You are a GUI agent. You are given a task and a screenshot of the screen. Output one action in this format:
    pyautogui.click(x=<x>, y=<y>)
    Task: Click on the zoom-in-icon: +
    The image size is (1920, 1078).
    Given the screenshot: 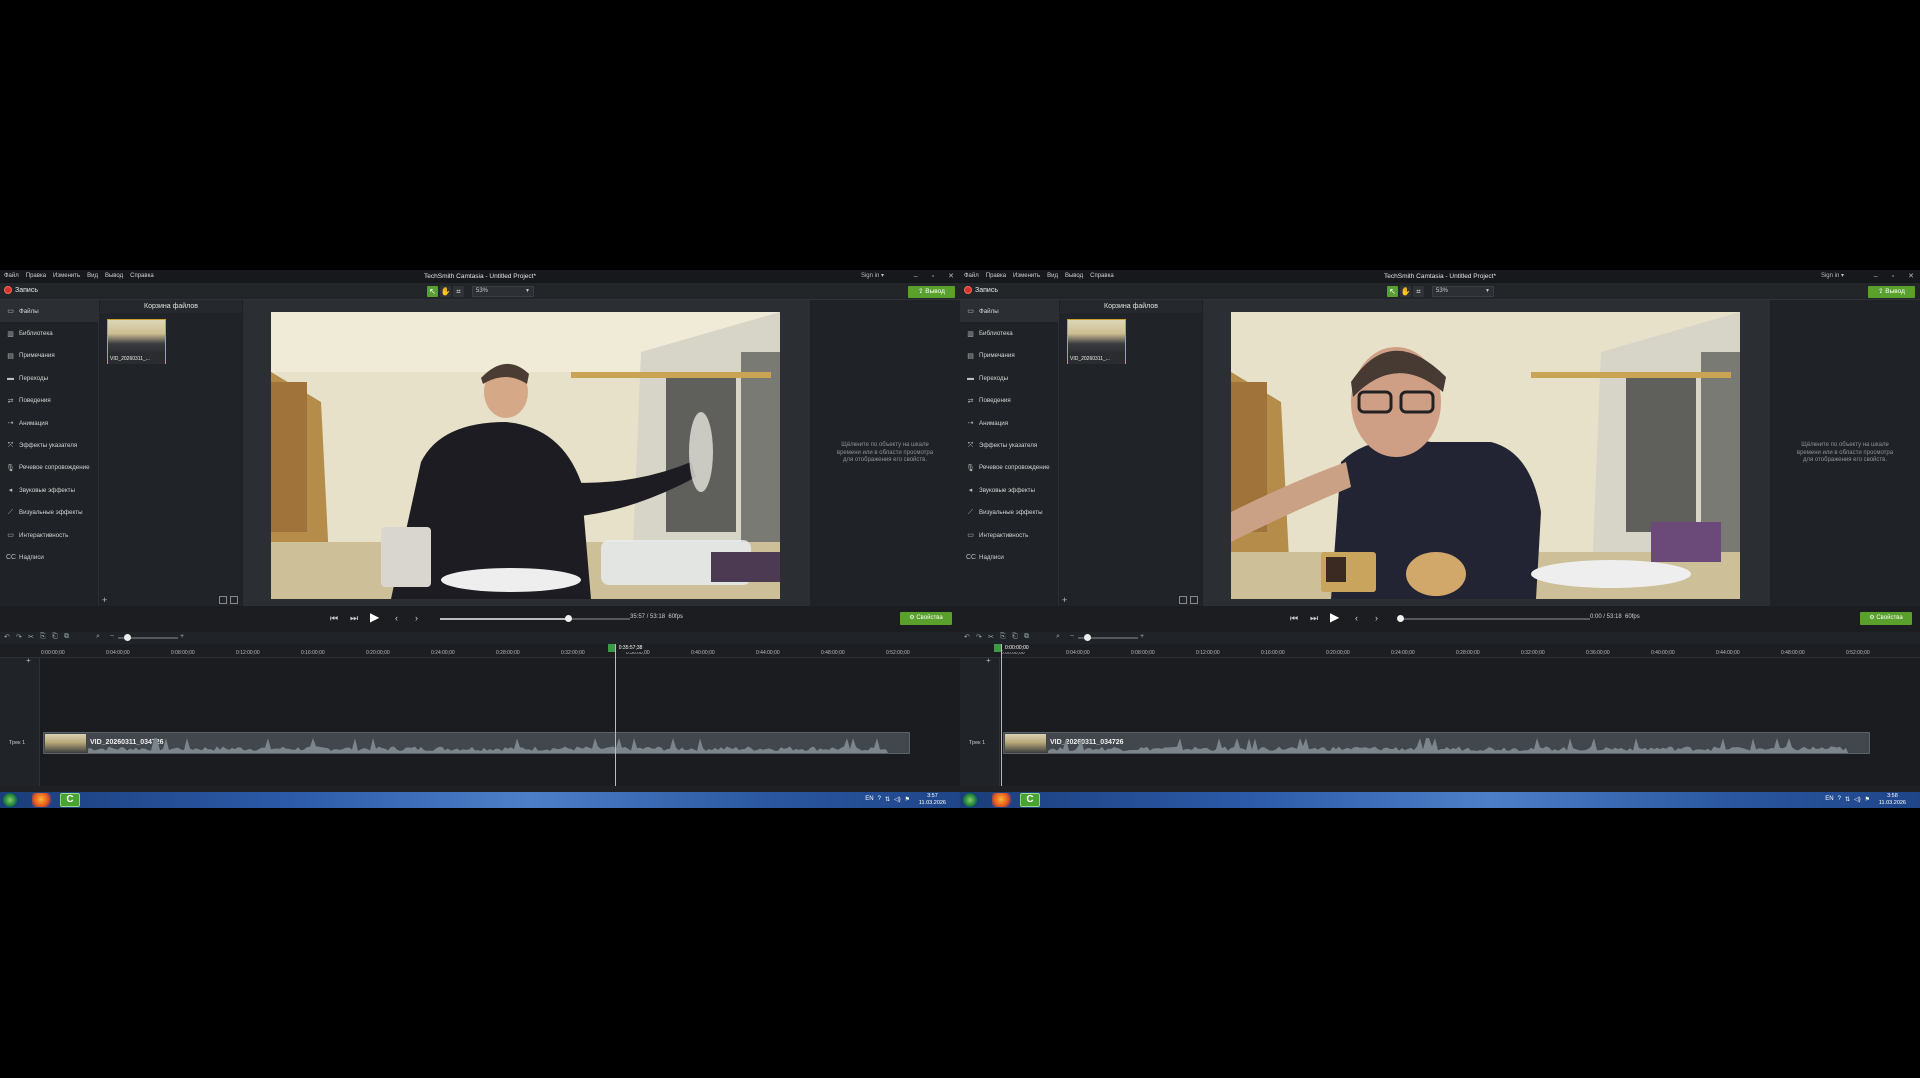 What is the action you would take?
    pyautogui.click(x=1142, y=636)
    